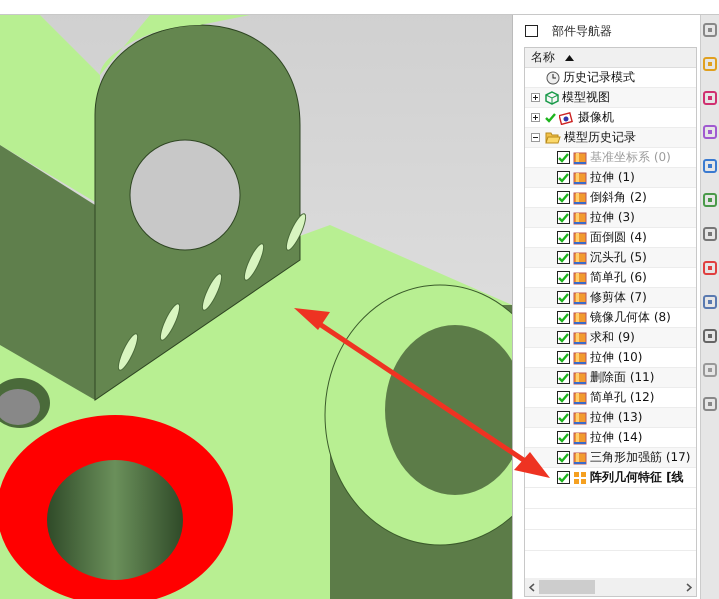 The image size is (719, 599). I want to click on scroll-right-icon, so click(689, 587).